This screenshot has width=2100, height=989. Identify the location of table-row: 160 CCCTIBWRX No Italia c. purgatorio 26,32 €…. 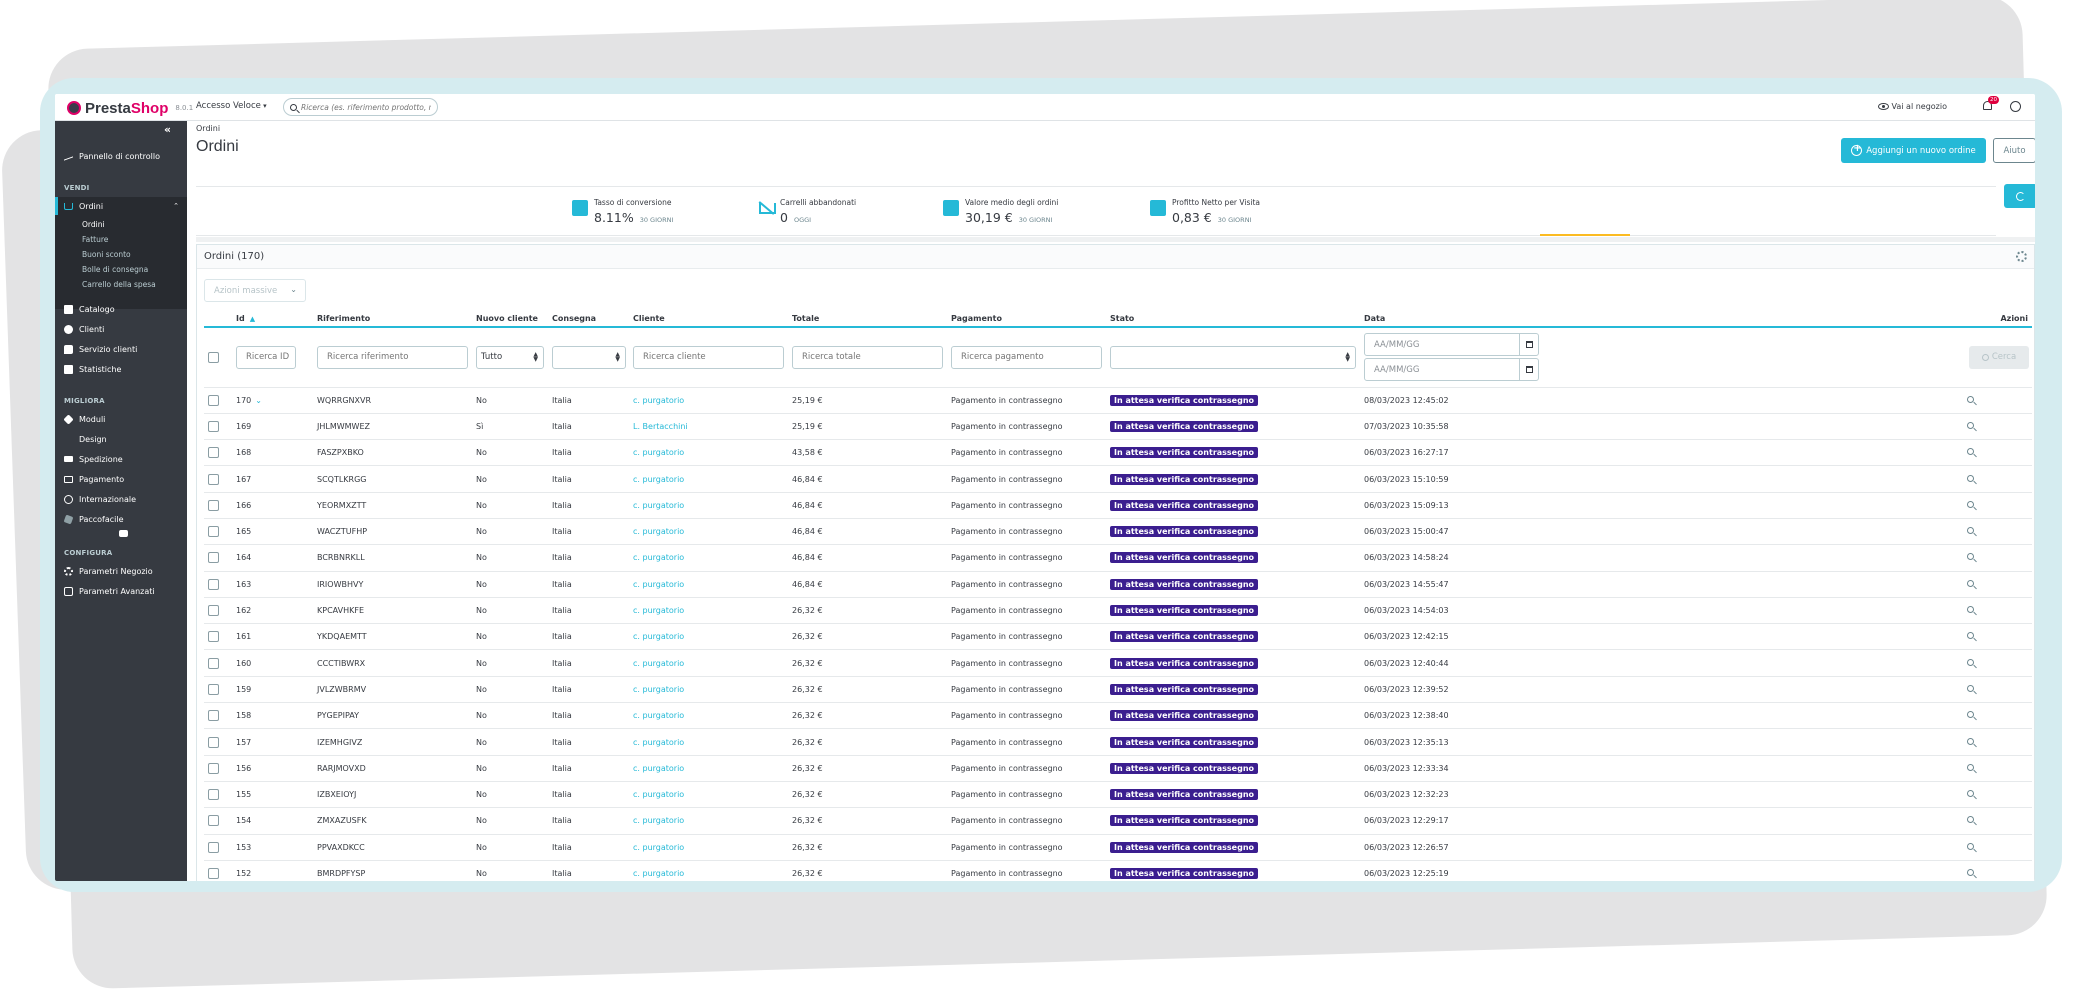
(1118, 663).